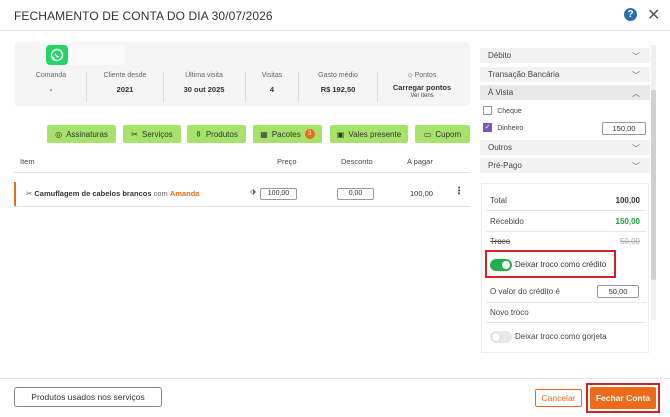  Describe the element at coordinates (425, 75) in the screenshot. I see `stat-label: Pontos` at that location.